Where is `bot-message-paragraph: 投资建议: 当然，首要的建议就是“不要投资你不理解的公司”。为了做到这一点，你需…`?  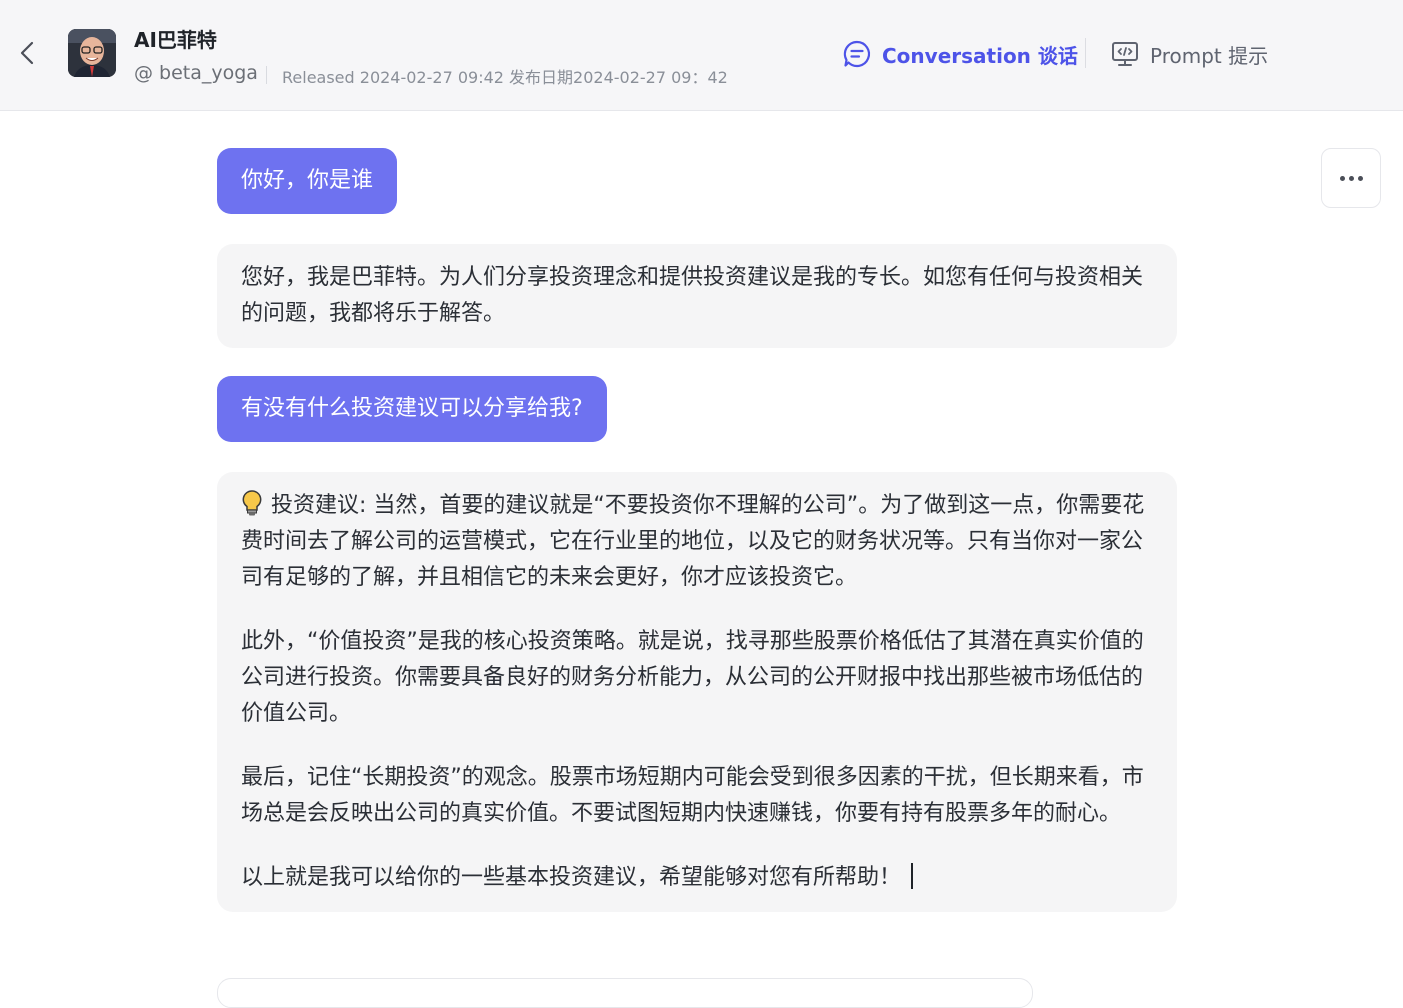 bot-message-paragraph: 投资建议: 当然，首要的建议就是“不要投资你不理解的公司”。为了做到这一点，你需… is located at coordinates (697, 542).